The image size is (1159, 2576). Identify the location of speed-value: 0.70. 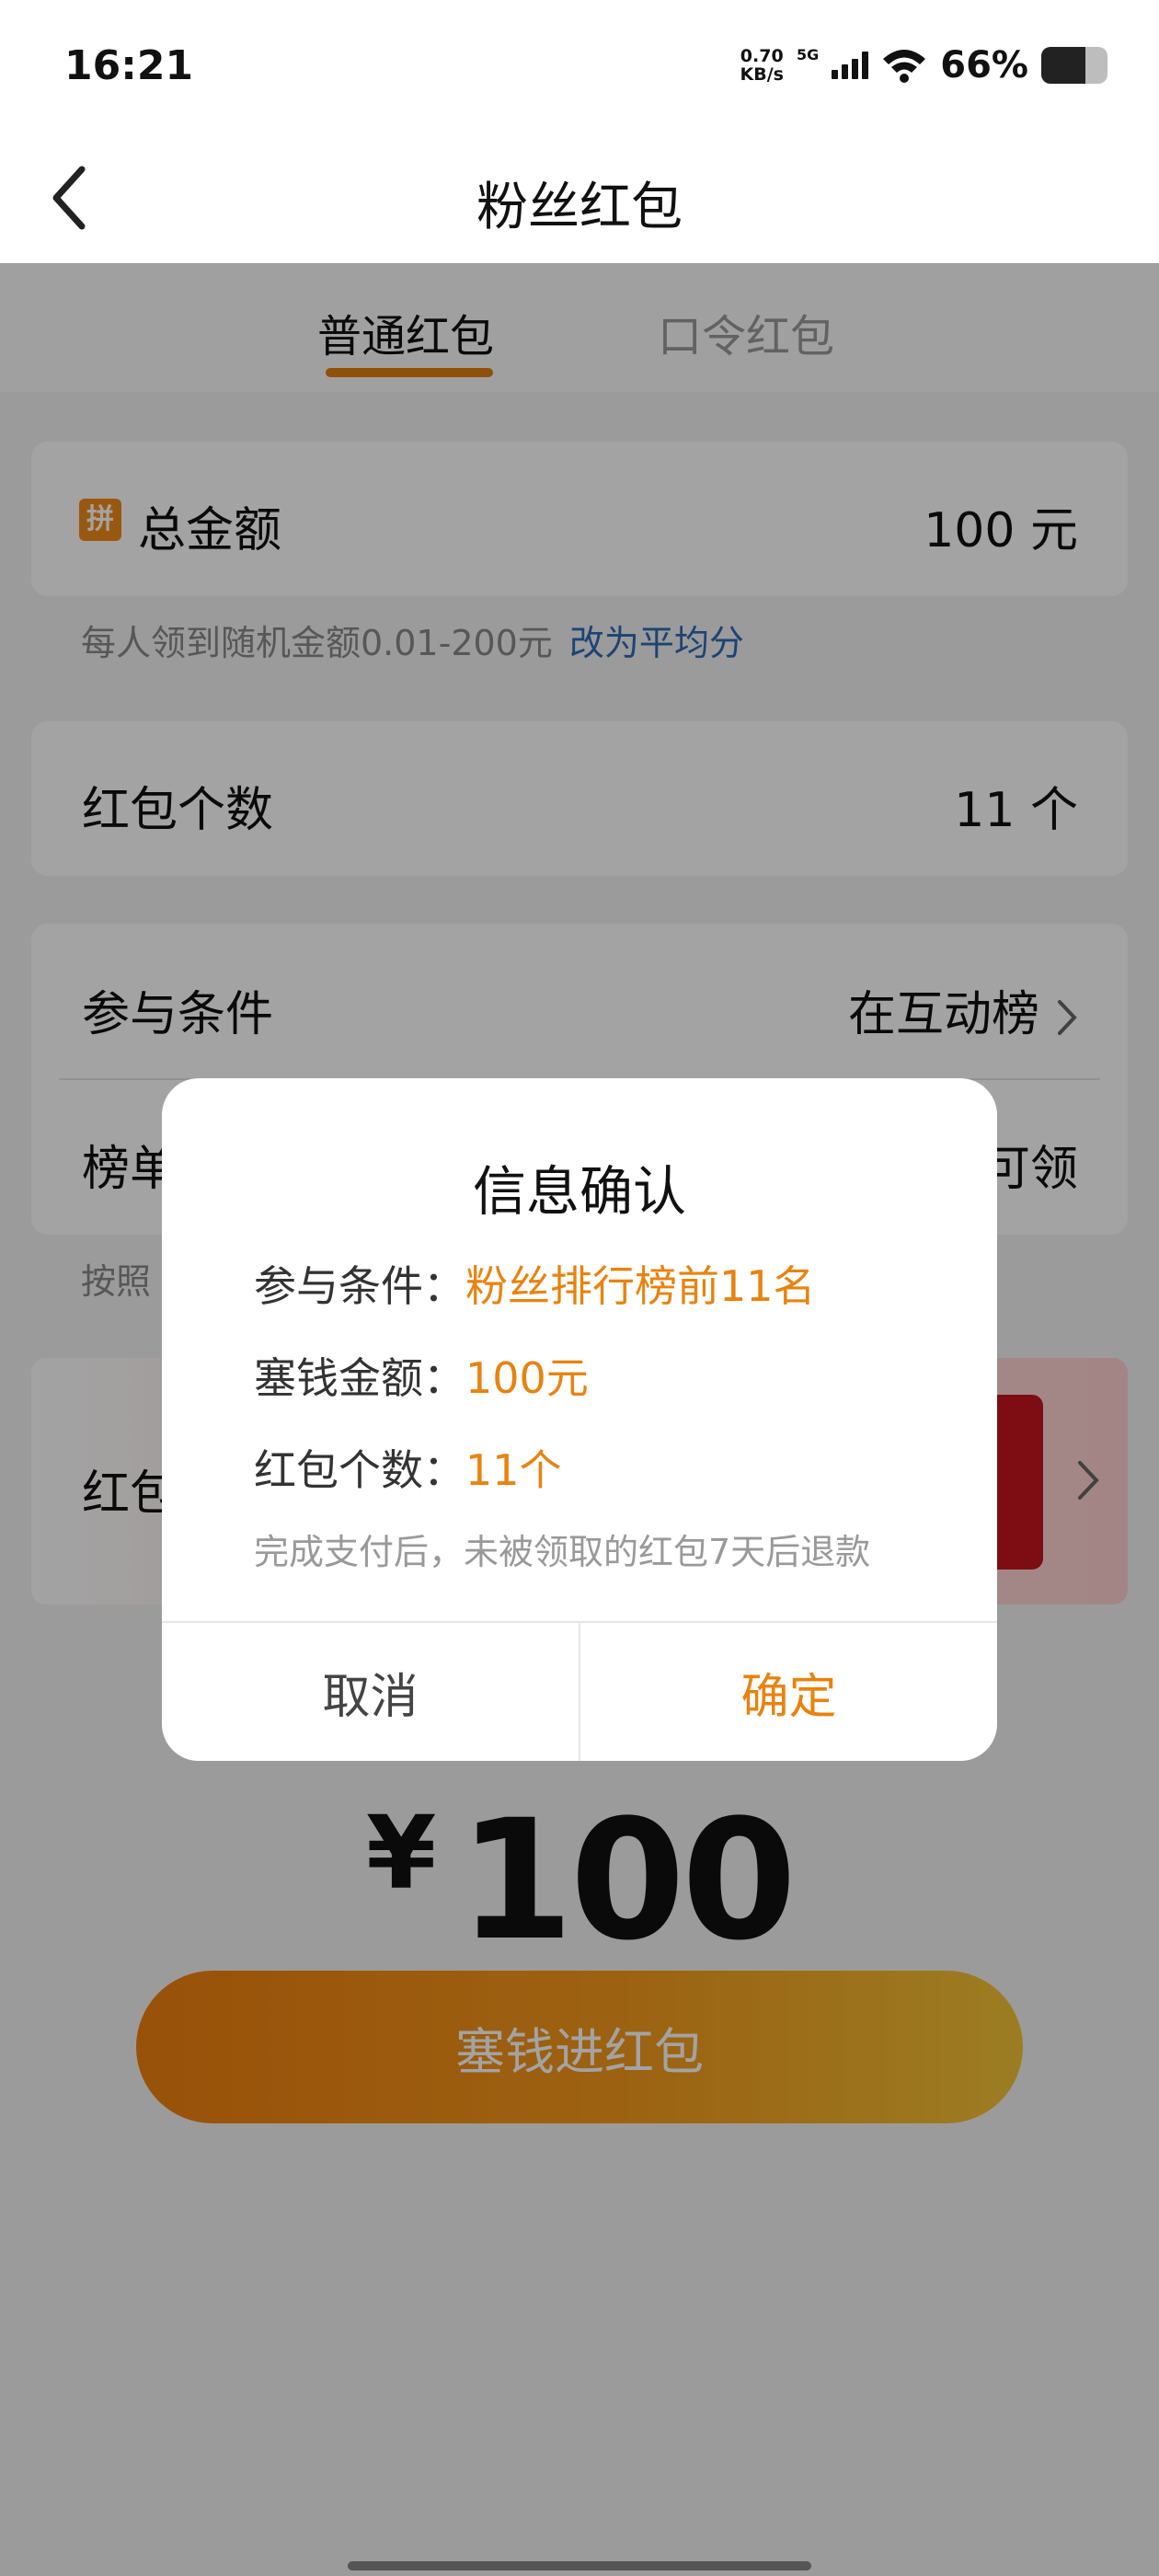
(762, 56).